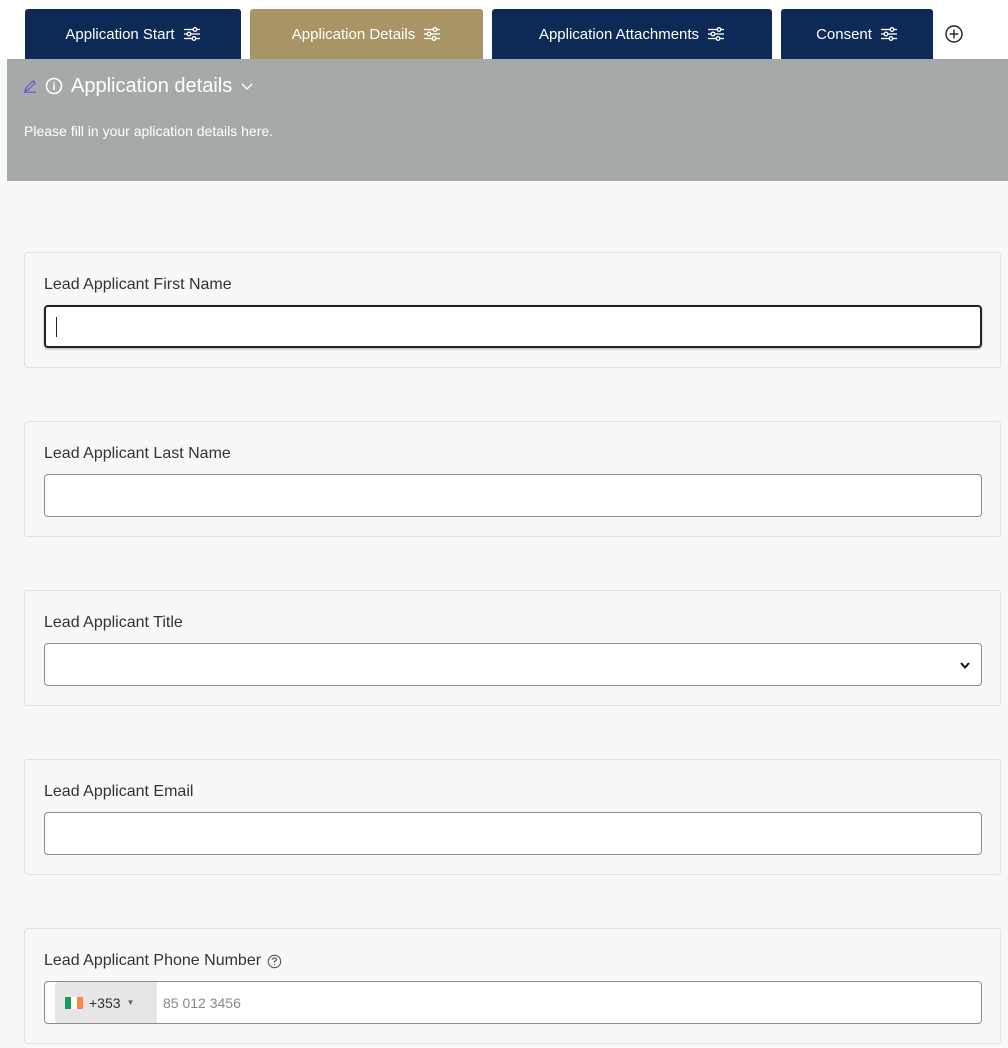 The width and height of the screenshot is (1008, 1048). I want to click on country-code: +353, so click(105, 1002).